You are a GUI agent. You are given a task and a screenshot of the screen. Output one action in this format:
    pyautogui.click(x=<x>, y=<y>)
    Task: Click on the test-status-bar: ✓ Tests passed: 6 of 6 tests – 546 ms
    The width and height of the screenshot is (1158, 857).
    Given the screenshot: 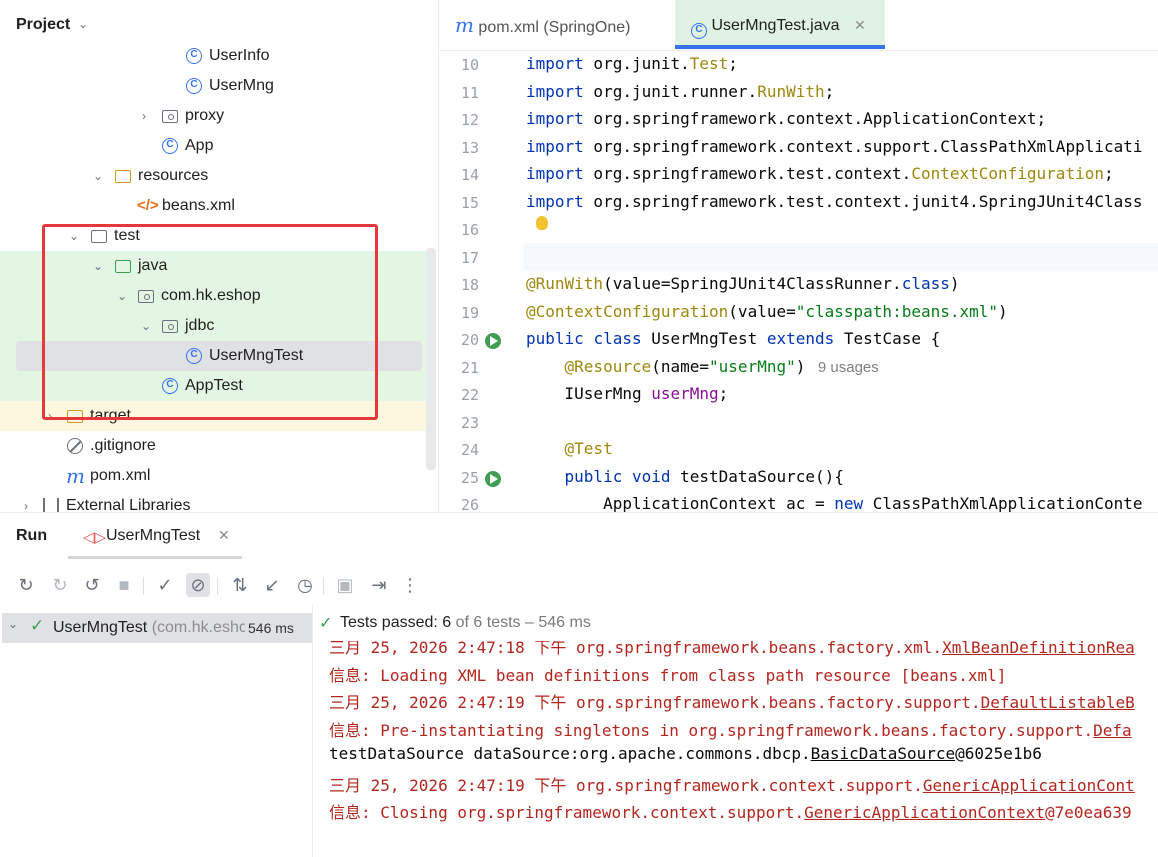 What is the action you would take?
    pyautogui.click(x=735, y=622)
    